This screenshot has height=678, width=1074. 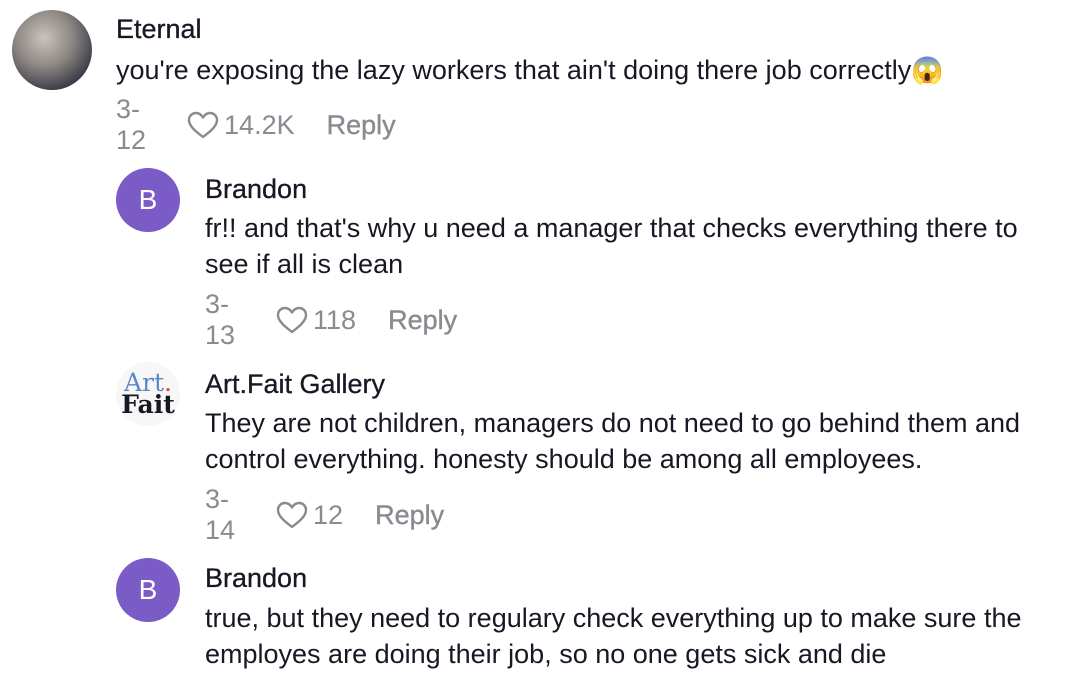 What do you see at coordinates (220, 319) in the screenshot?
I see `comment-date: 3-13` at bounding box center [220, 319].